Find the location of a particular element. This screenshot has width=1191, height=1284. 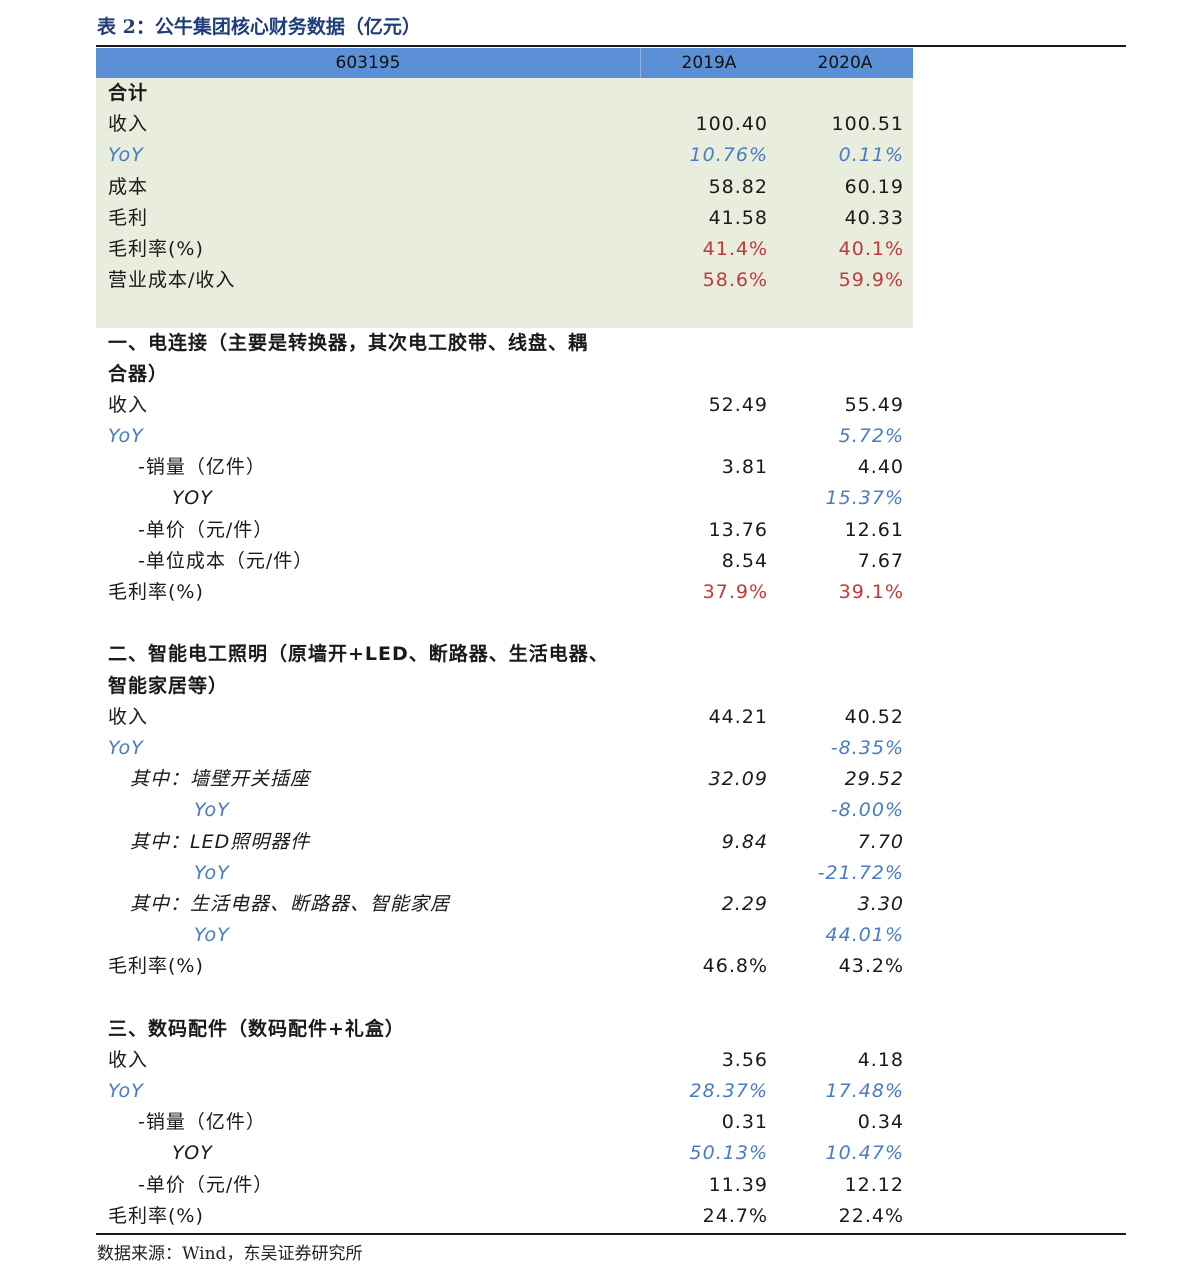

row-label: 其中：生活电器、断路器、智能家居 is located at coordinates (290, 903).